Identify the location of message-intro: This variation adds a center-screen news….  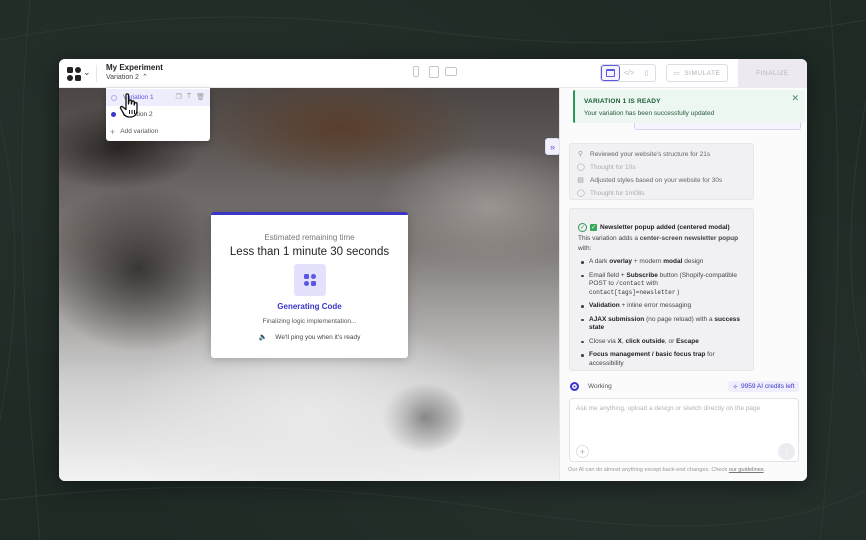
(658, 243).